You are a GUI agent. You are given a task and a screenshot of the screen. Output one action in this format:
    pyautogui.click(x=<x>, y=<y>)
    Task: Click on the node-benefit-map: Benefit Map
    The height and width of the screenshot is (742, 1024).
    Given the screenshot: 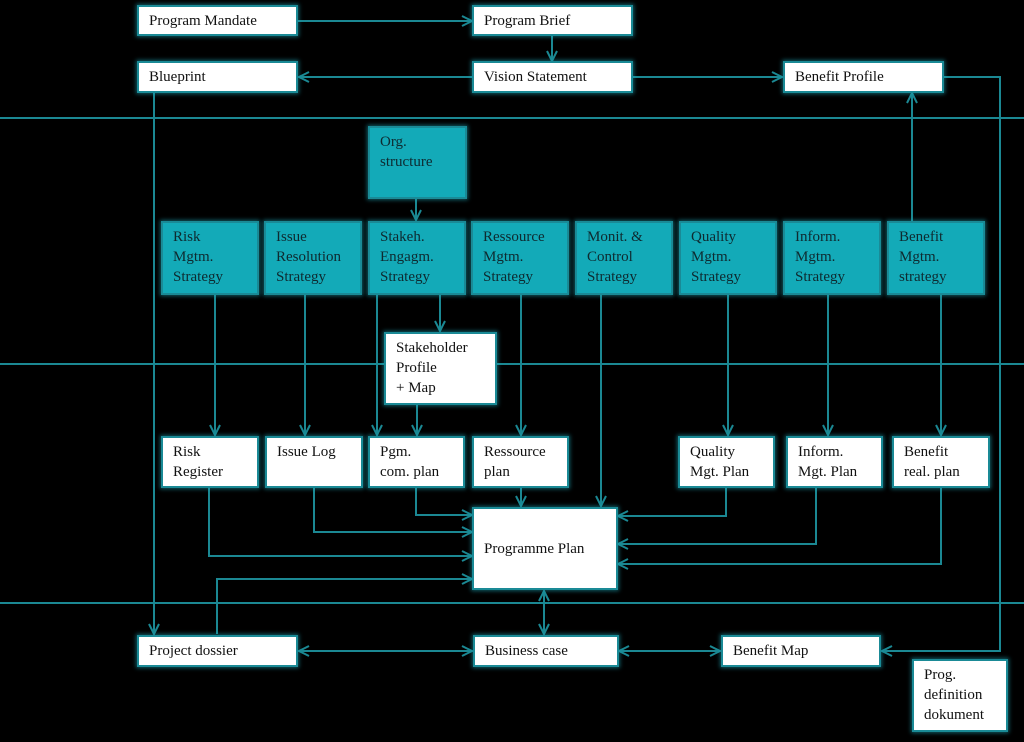 What is the action you would take?
    pyautogui.click(x=801, y=651)
    